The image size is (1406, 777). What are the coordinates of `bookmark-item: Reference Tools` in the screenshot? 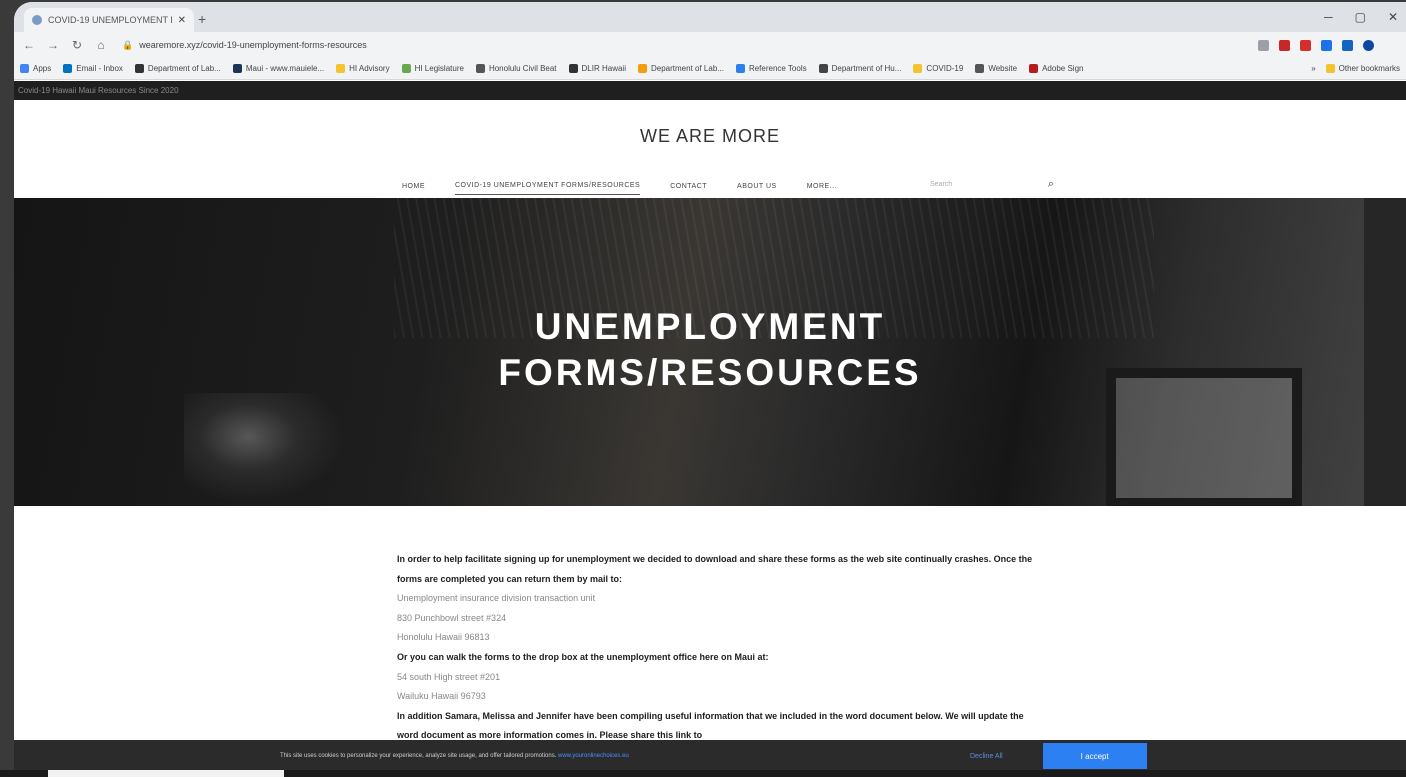 It's located at (771, 68).